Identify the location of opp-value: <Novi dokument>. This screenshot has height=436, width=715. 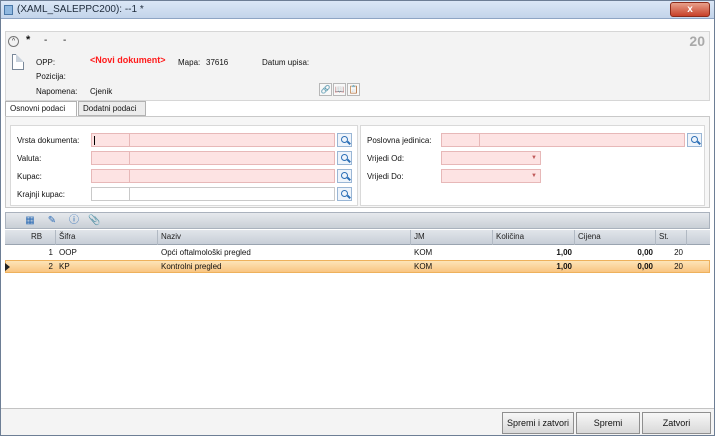
(128, 60).